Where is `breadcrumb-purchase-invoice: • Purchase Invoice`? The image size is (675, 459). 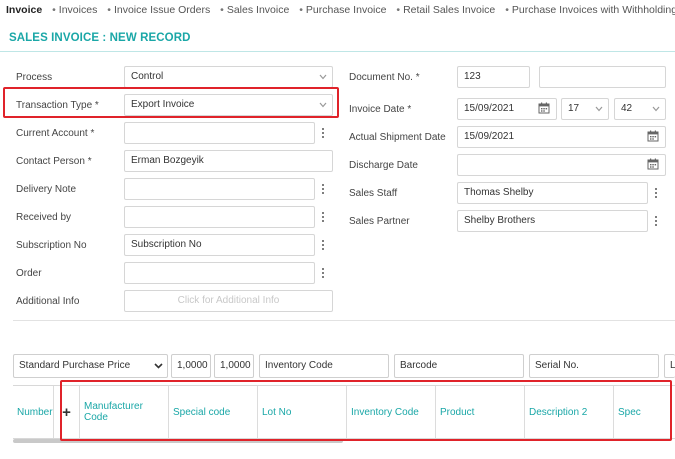
breadcrumb-purchase-invoice: • Purchase Invoice is located at coordinates (342, 10).